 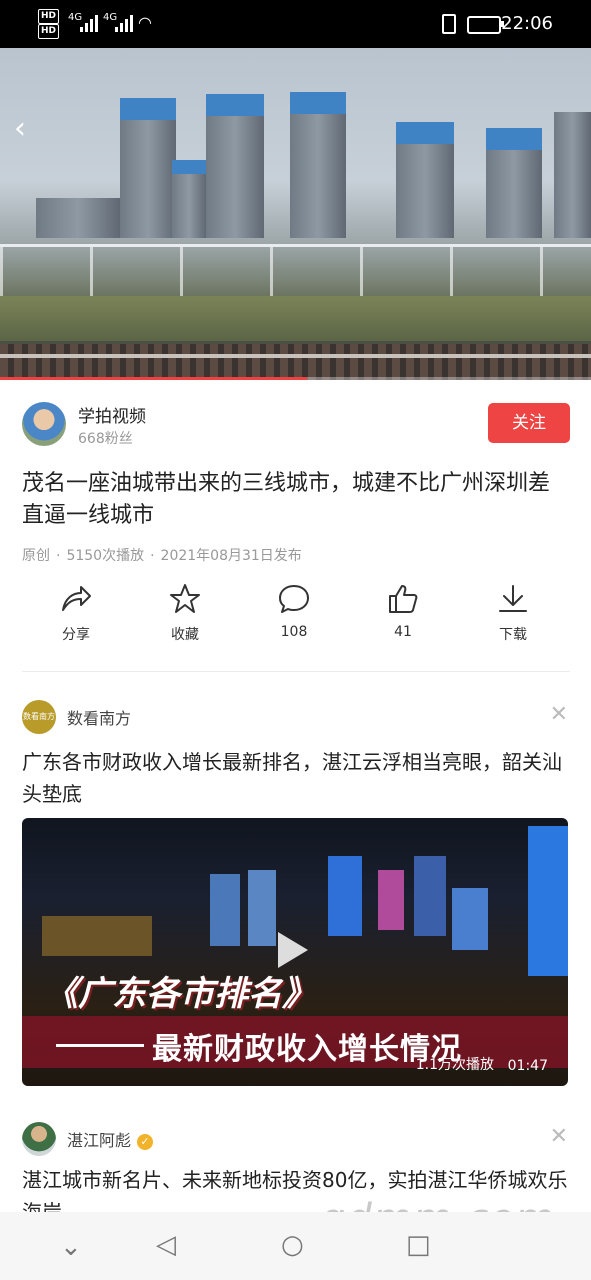 I want to click on download-icon, so click(x=513, y=598).